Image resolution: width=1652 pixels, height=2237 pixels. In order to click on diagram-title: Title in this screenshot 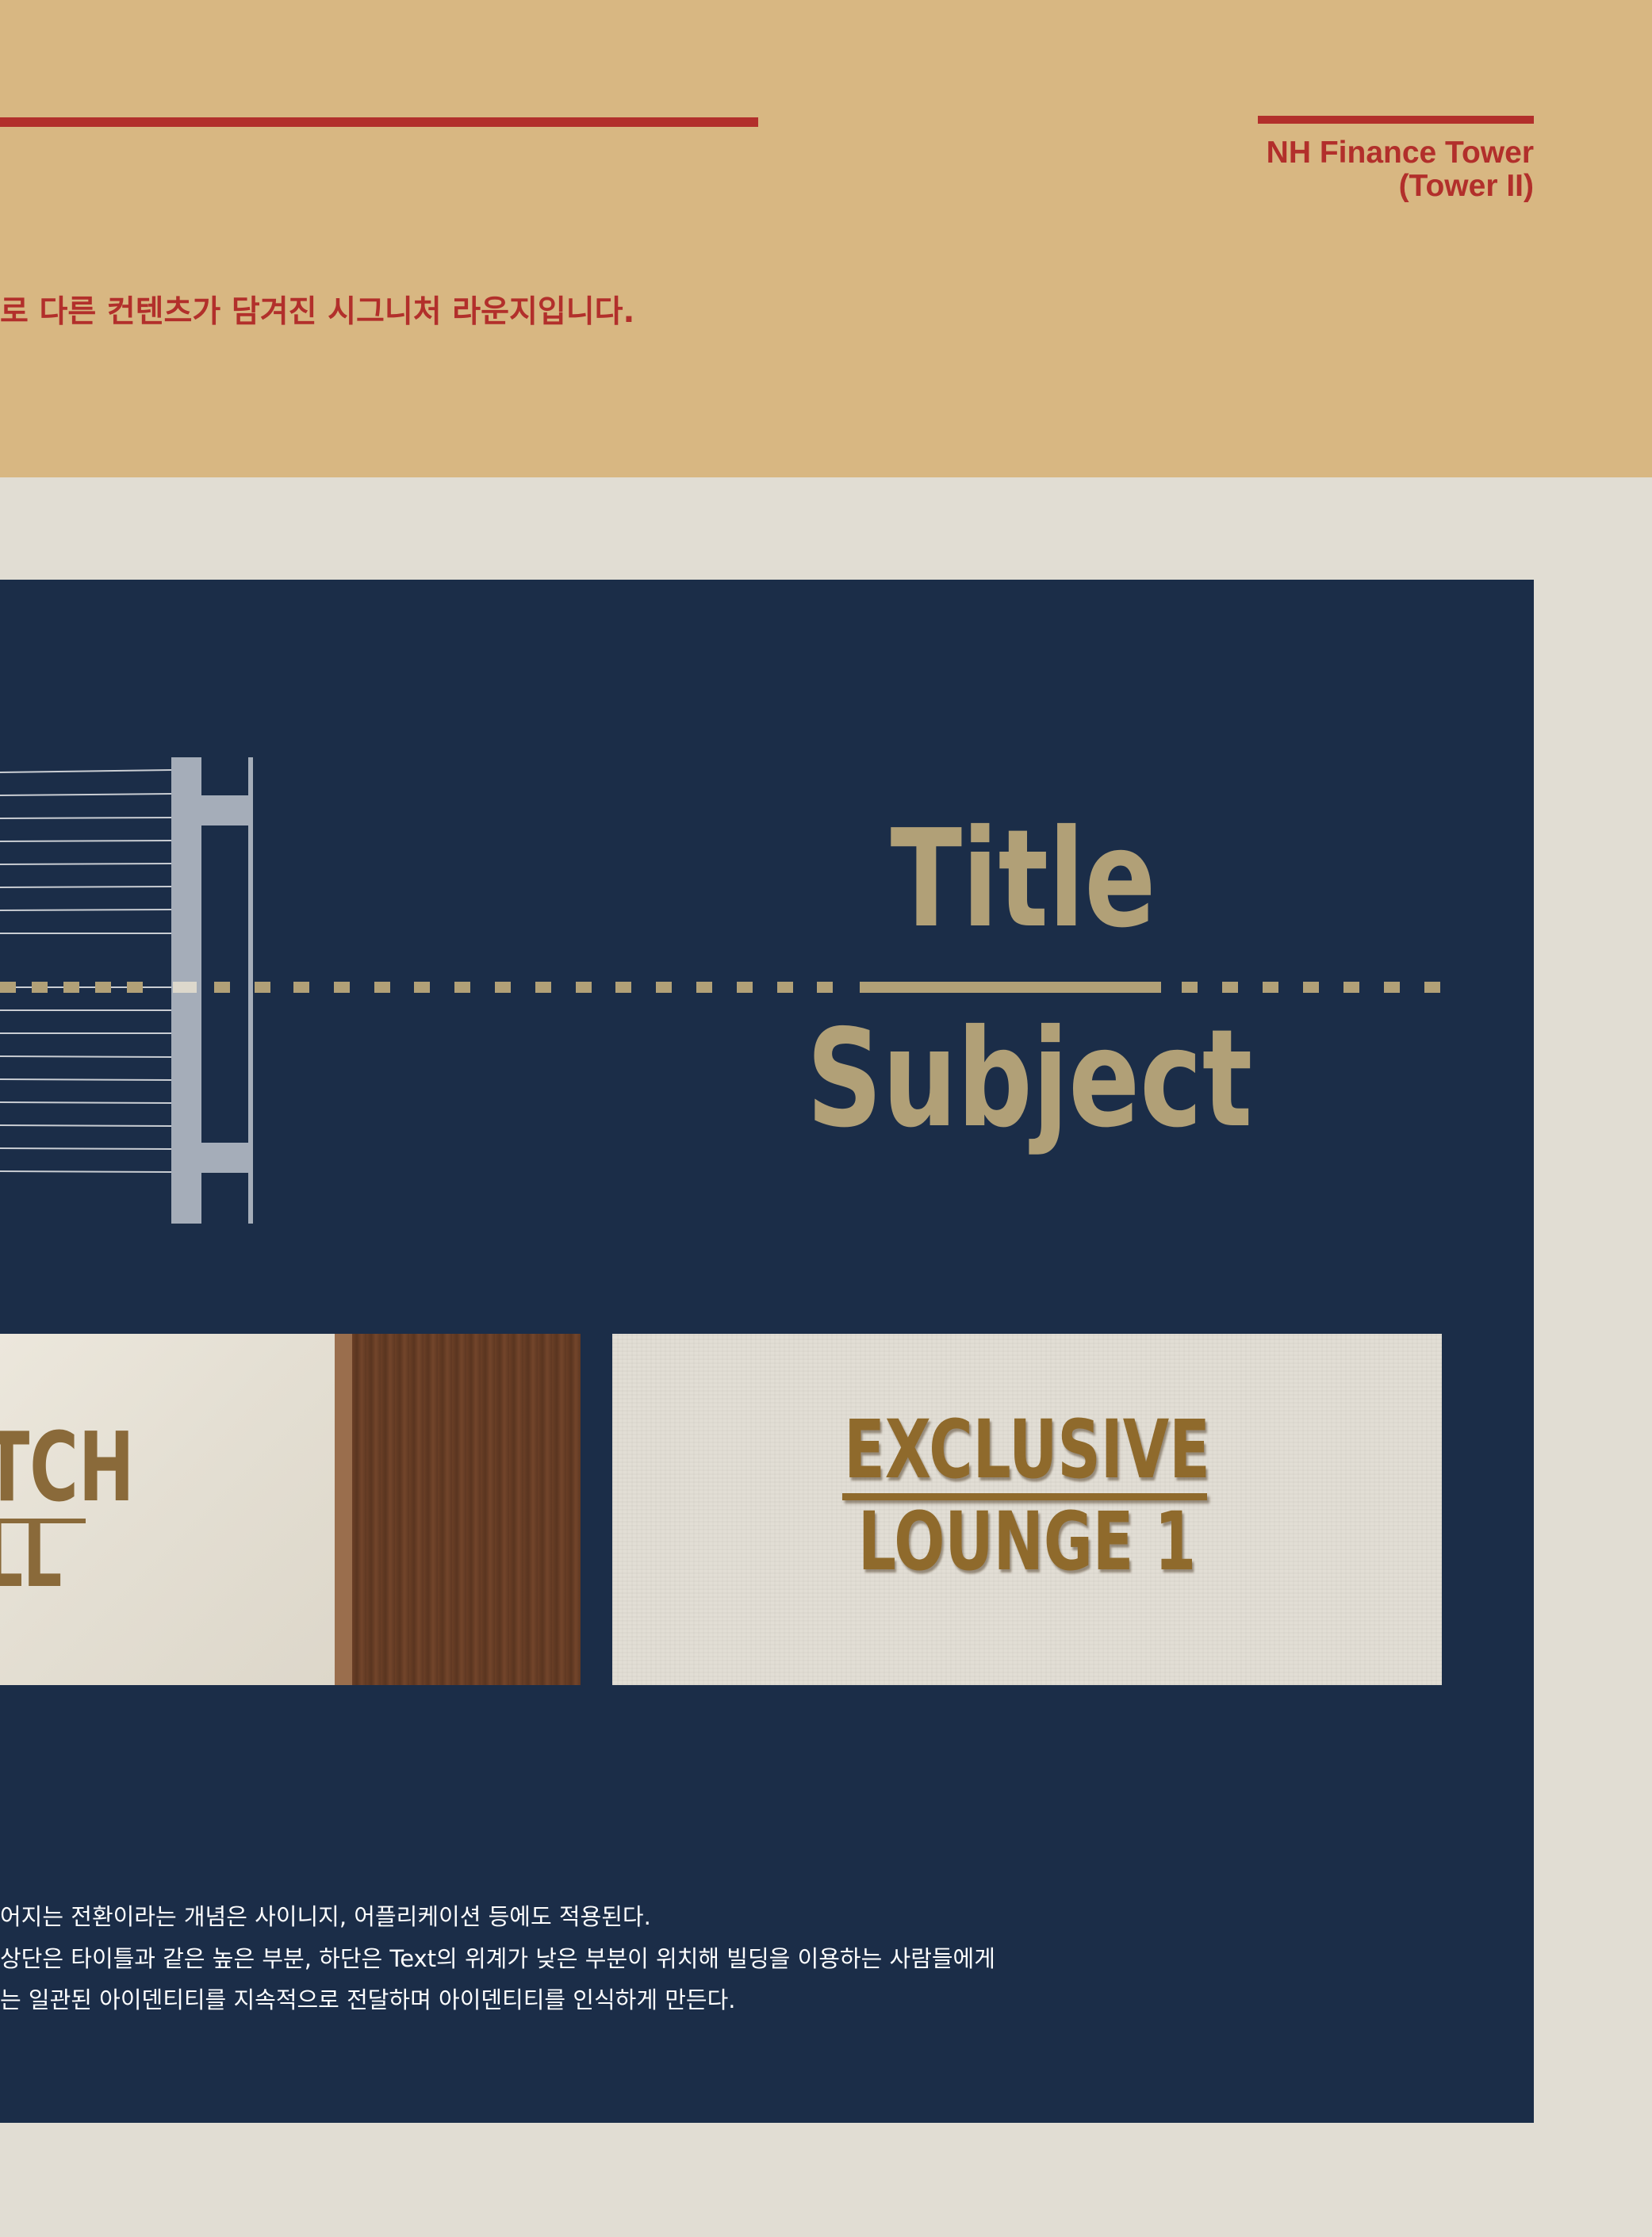, I will do `click(1023, 879)`.